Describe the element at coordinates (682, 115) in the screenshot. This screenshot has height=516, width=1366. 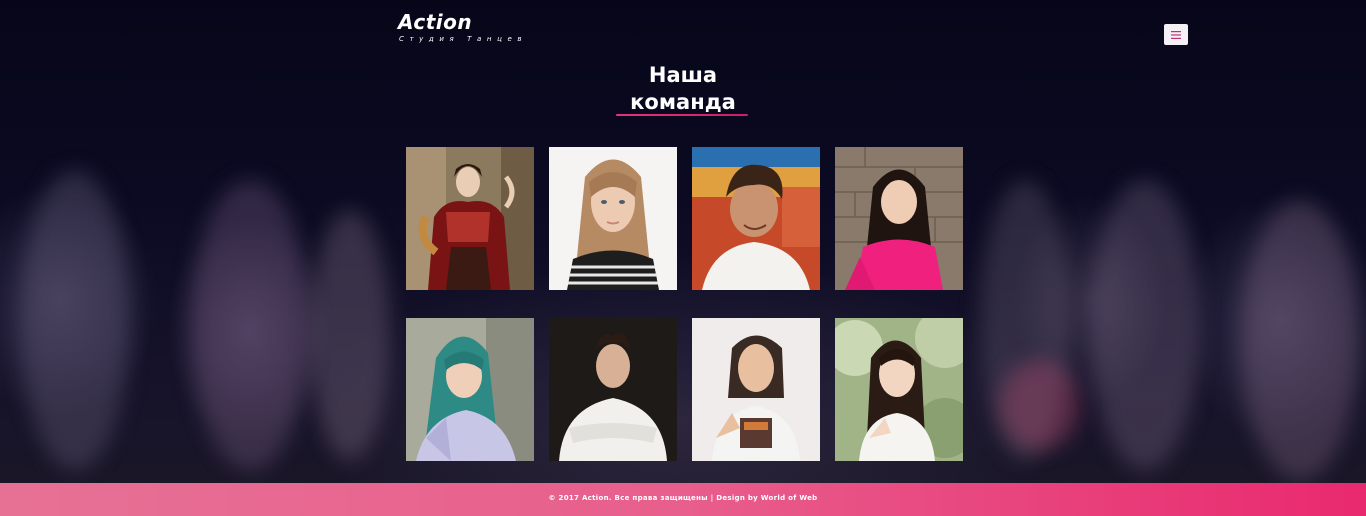
I see `title-underline` at that location.